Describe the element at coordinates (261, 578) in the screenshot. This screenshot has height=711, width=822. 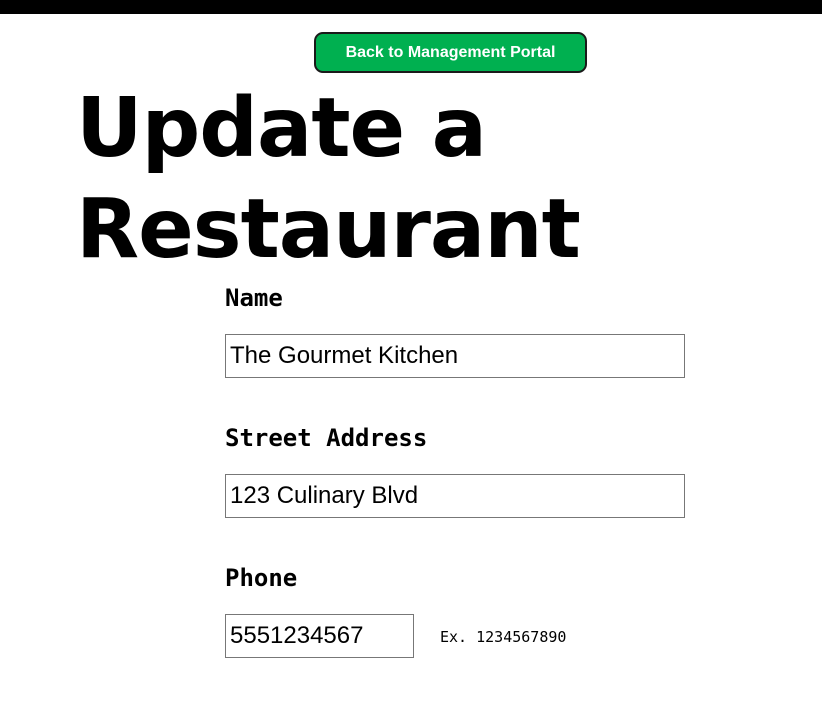
I see `phone-label: Phone` at that location.